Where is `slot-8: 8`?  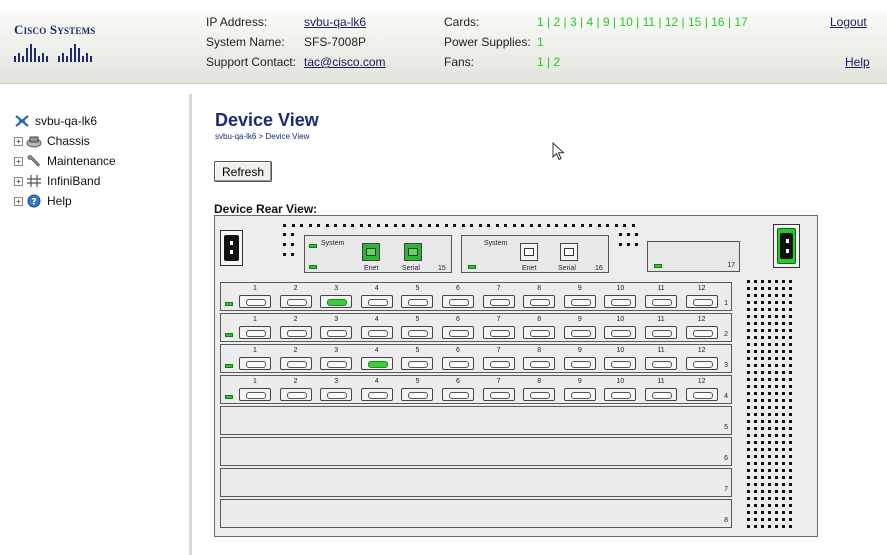 slot-8: 8 is located at coordinates (476, 513).